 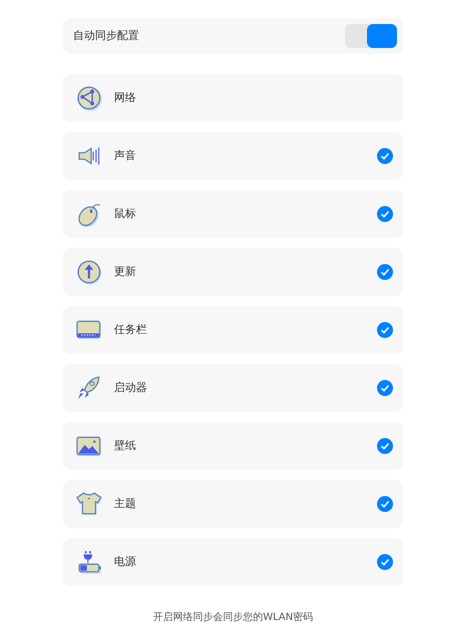 What do you see at coordinates (89, 98) in the screenshot?
I see `globe-icon` at bounding box center [89, 98].